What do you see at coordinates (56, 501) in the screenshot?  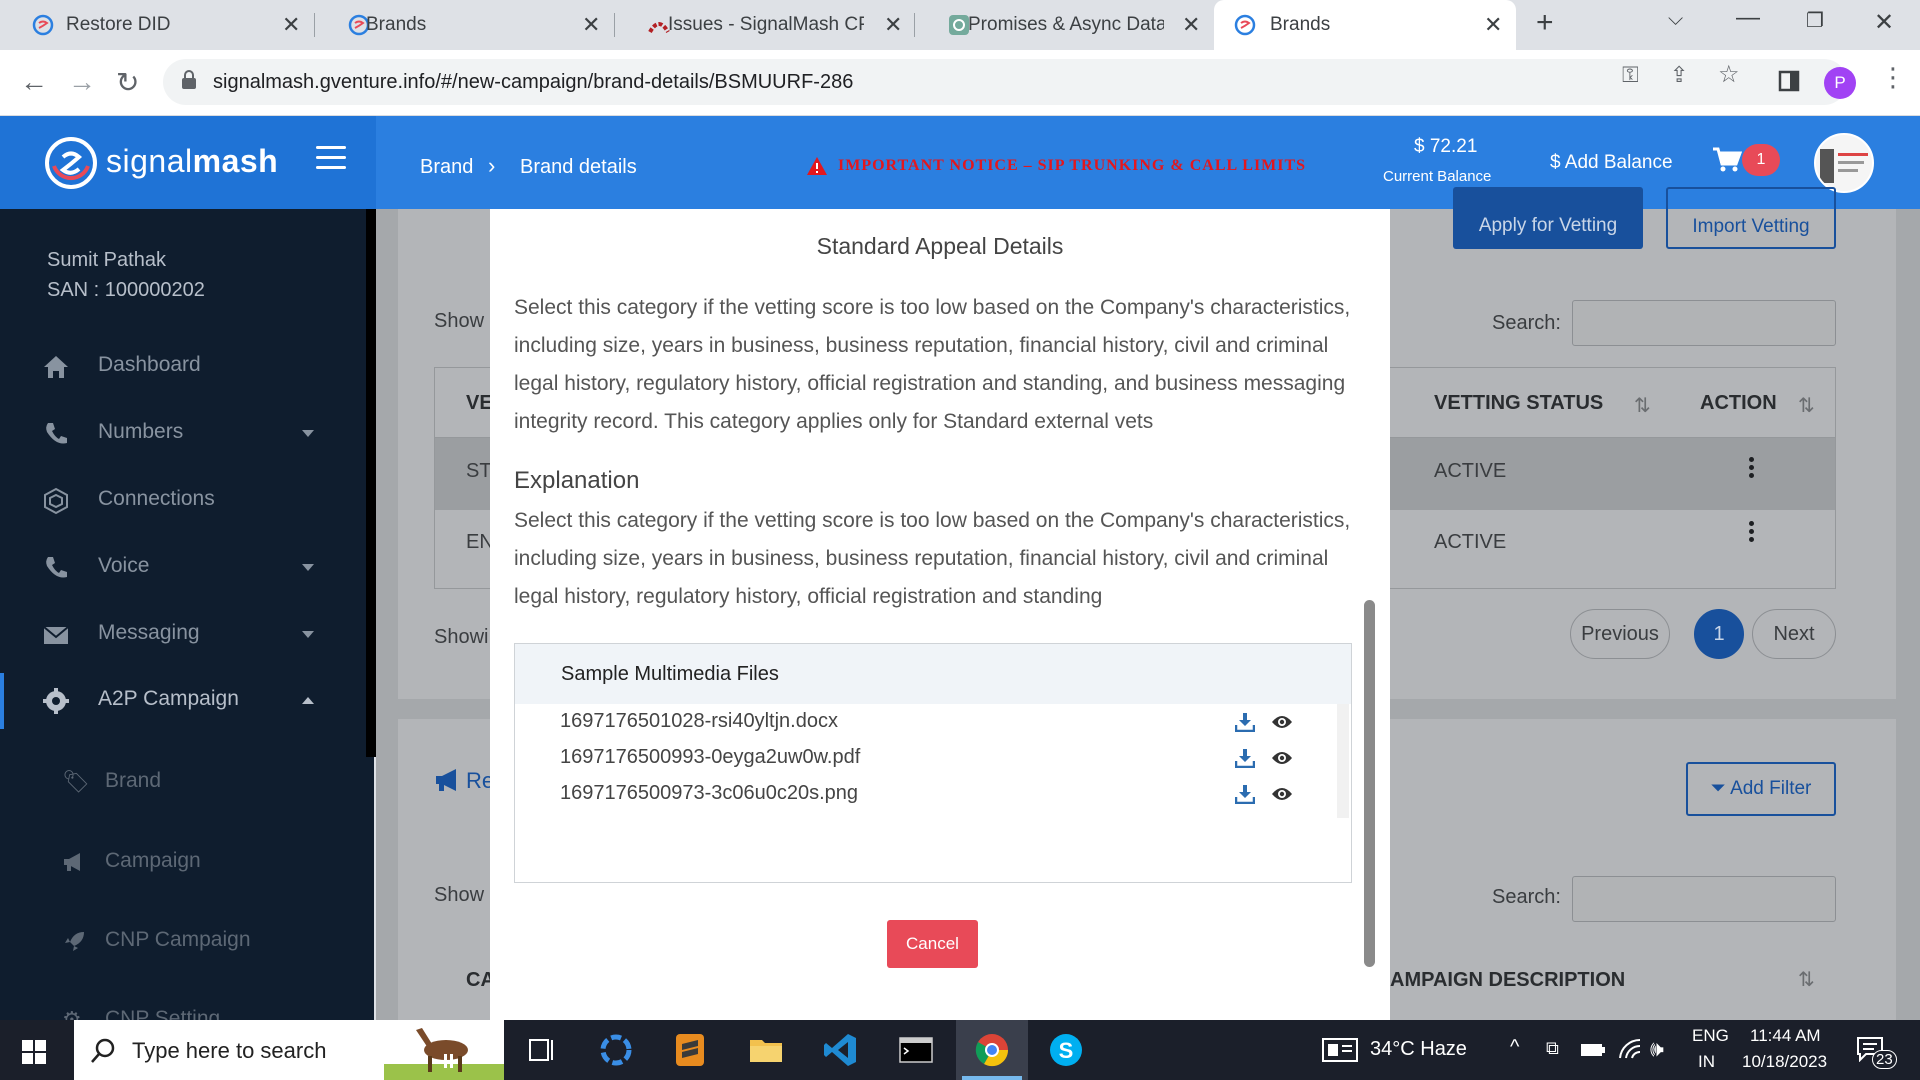 I see `network-icon` at bounding box center [56, 501].